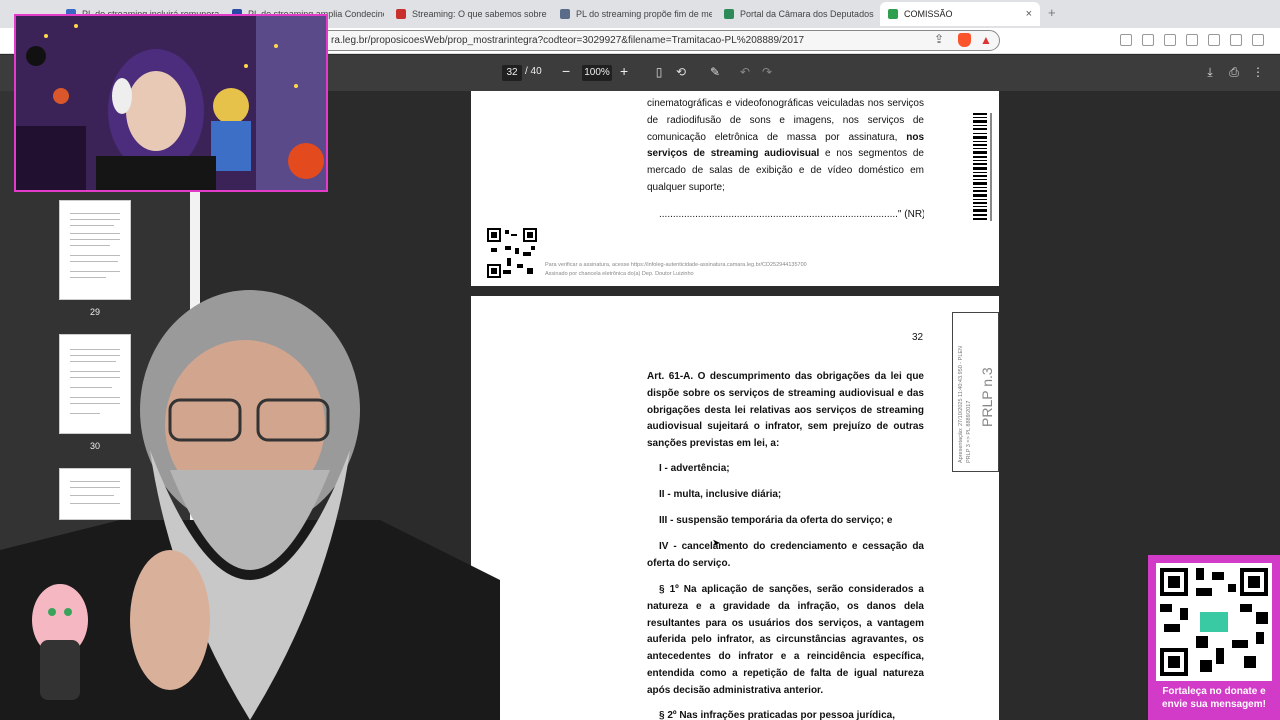 Image resolution: width=1280 pixels, height=720 pixels. Describe the element at coordinates (964, 40) in the screenshot. I see `brave-shields-icon` at that location.